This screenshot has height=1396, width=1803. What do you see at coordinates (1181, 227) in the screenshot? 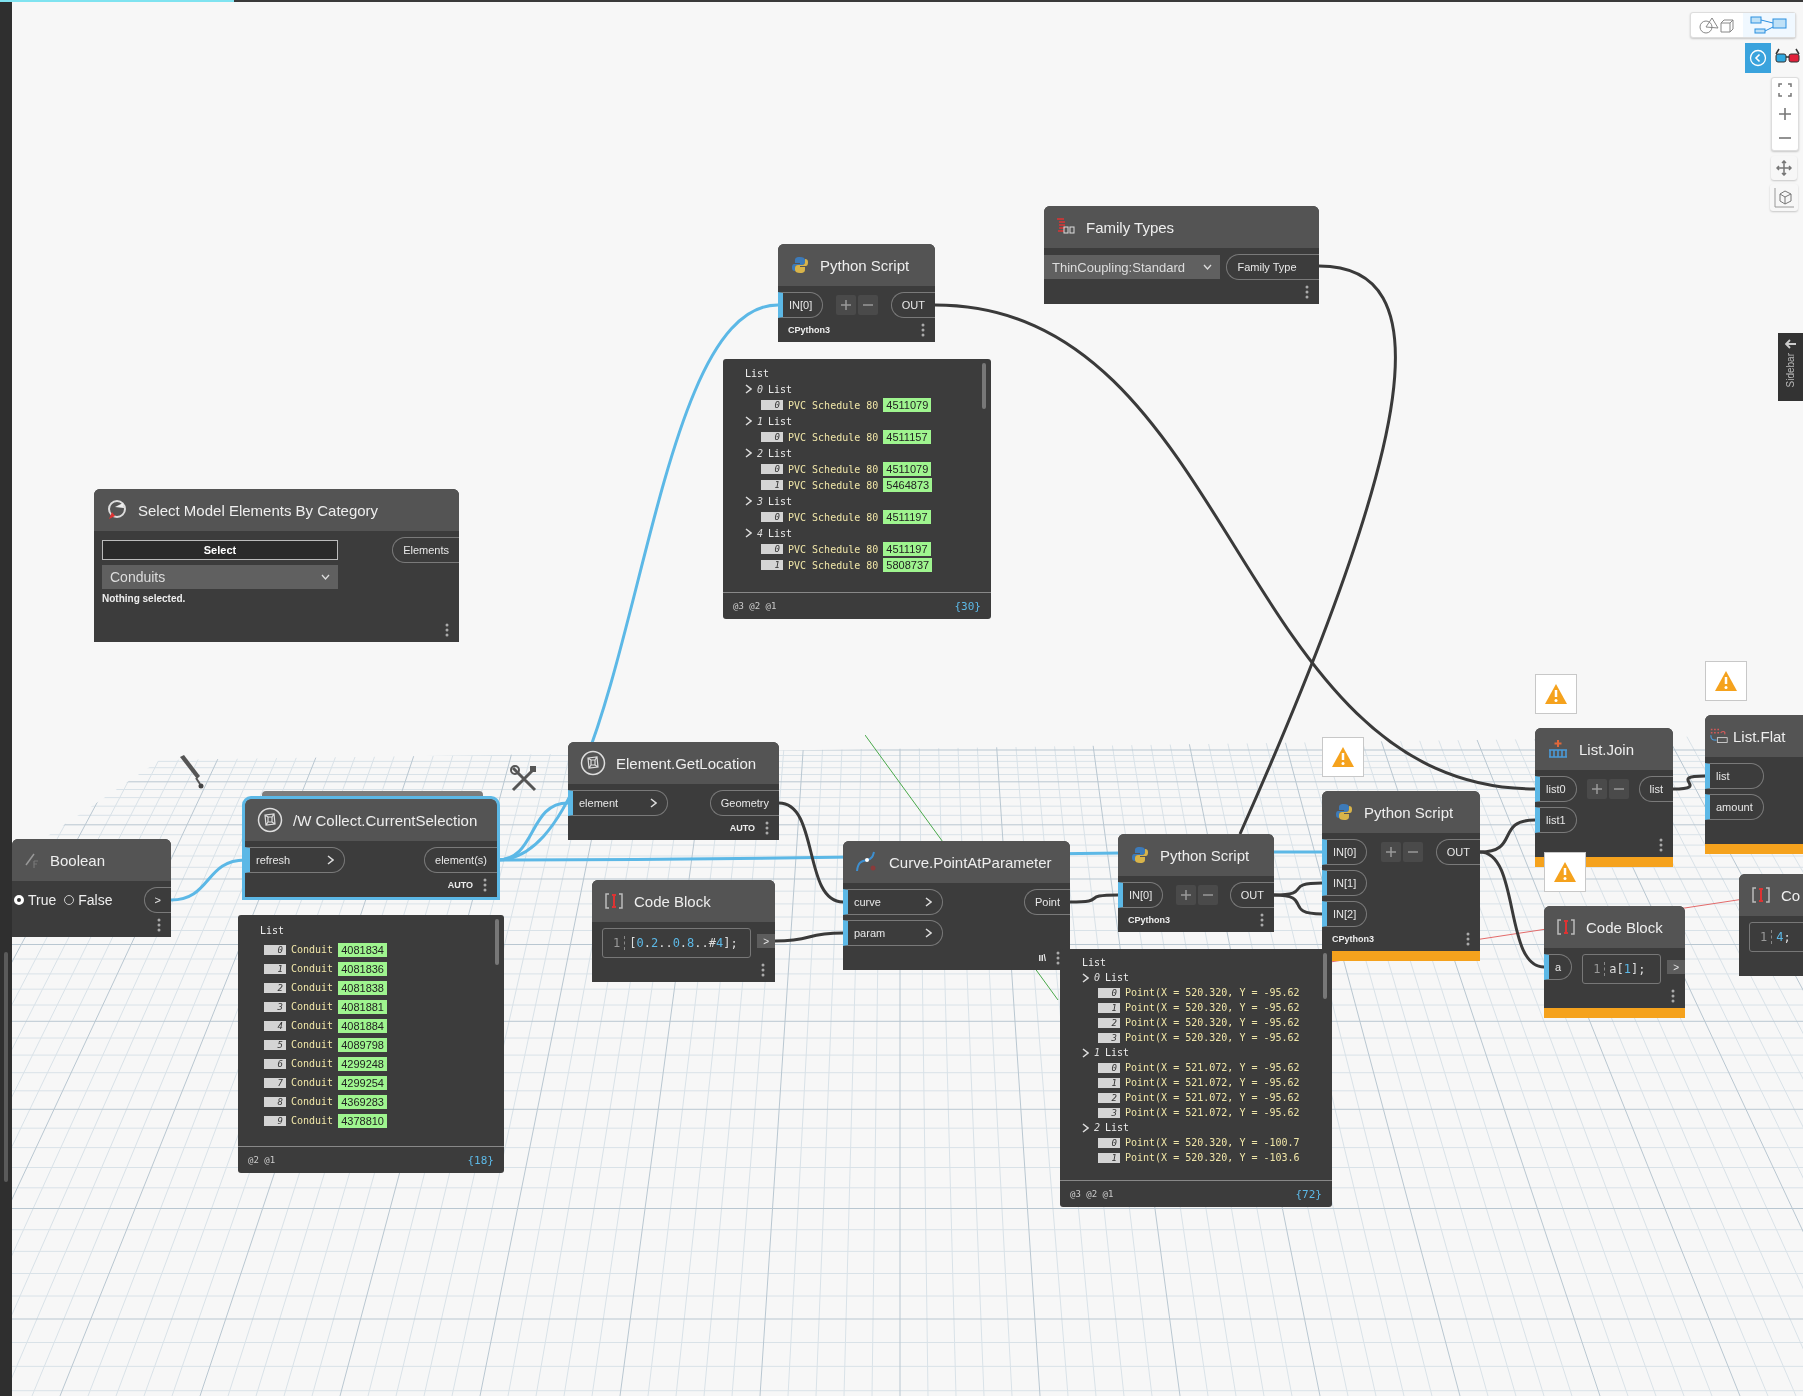
I see `node-header: Family Types` at bounding box center [1181, 227].